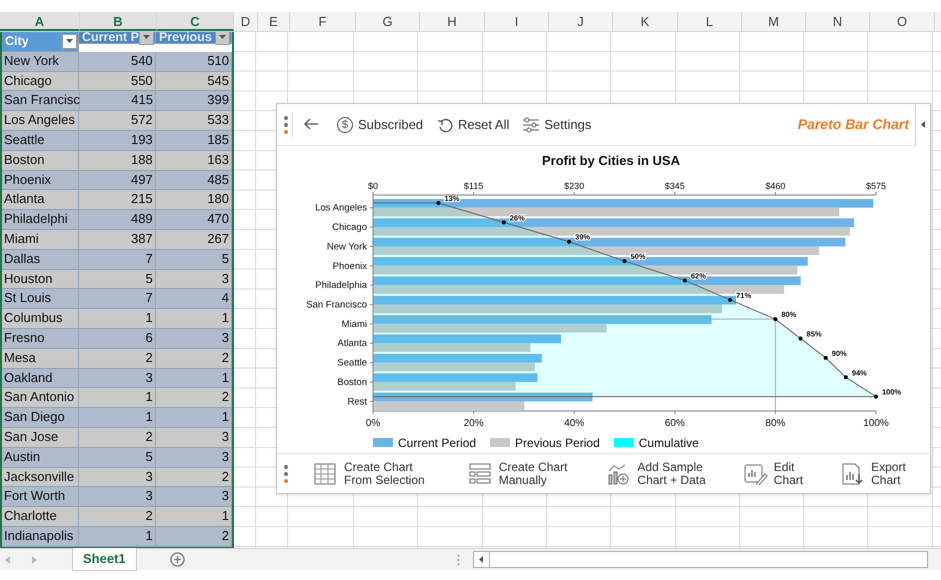 This screenshot has width=941, height=580. I want to click on form-icon, so click(480, 473).